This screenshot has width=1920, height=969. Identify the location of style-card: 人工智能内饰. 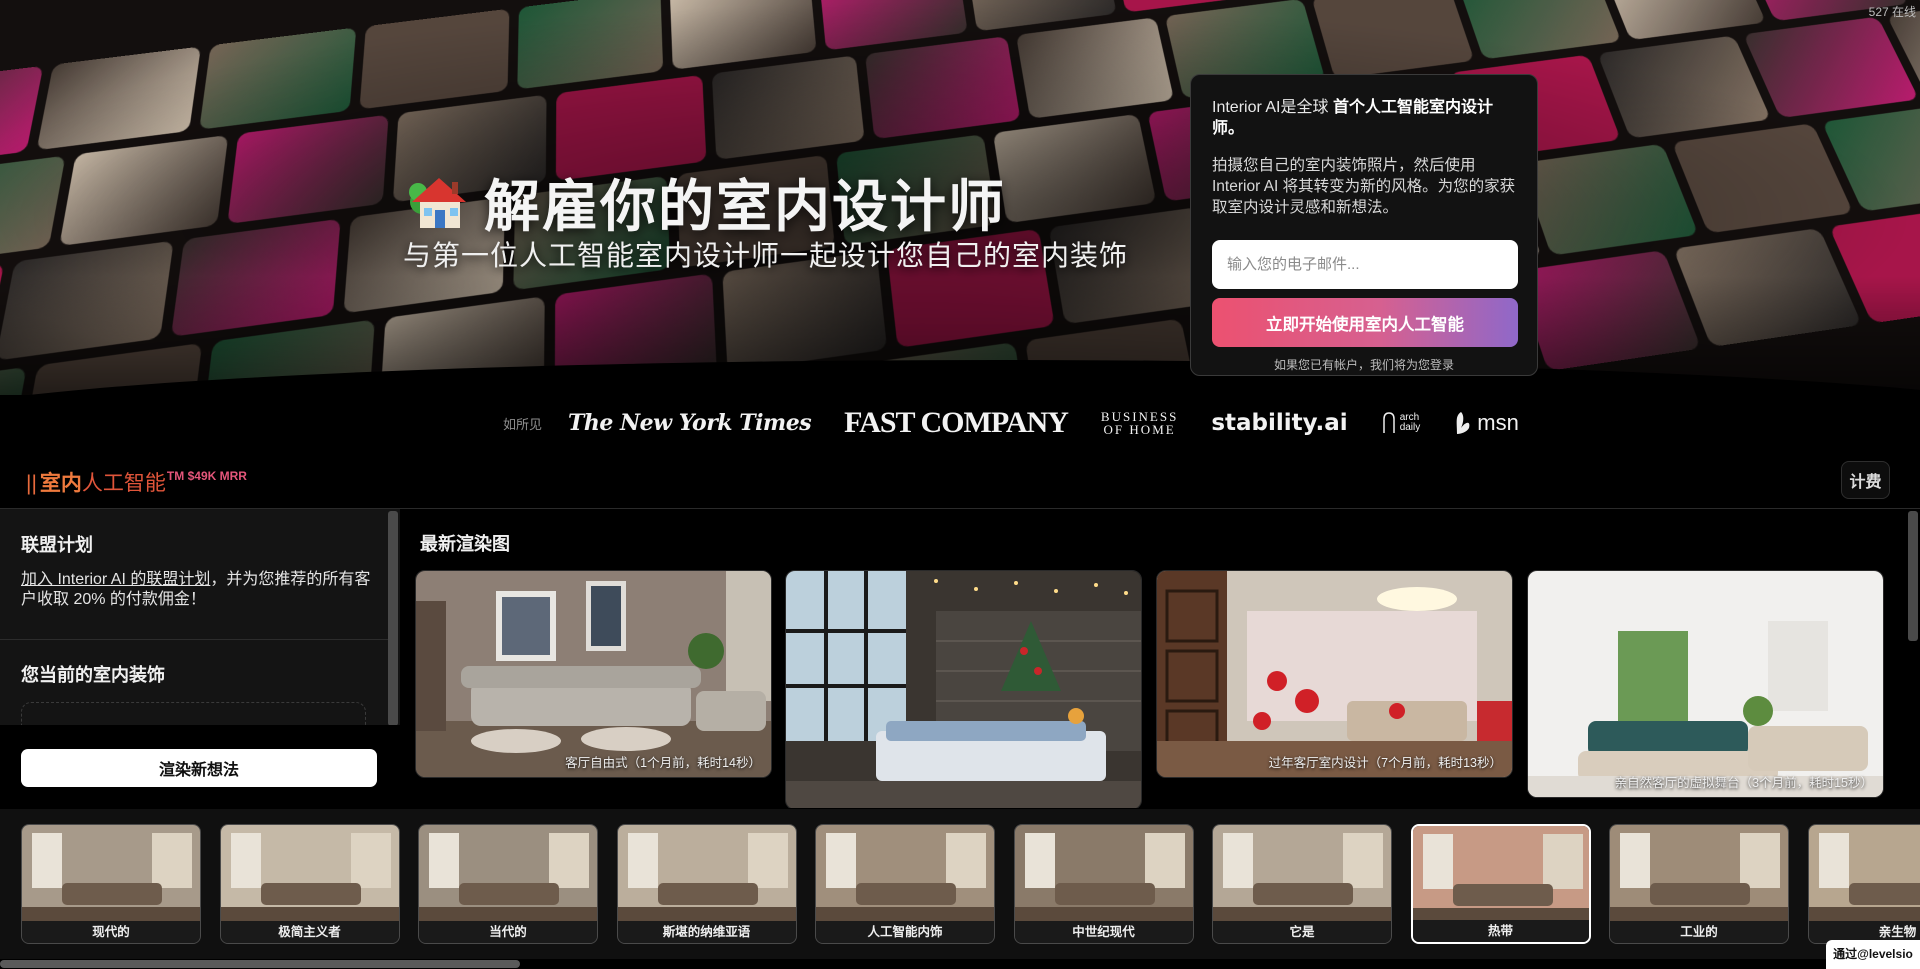
(905, 884).